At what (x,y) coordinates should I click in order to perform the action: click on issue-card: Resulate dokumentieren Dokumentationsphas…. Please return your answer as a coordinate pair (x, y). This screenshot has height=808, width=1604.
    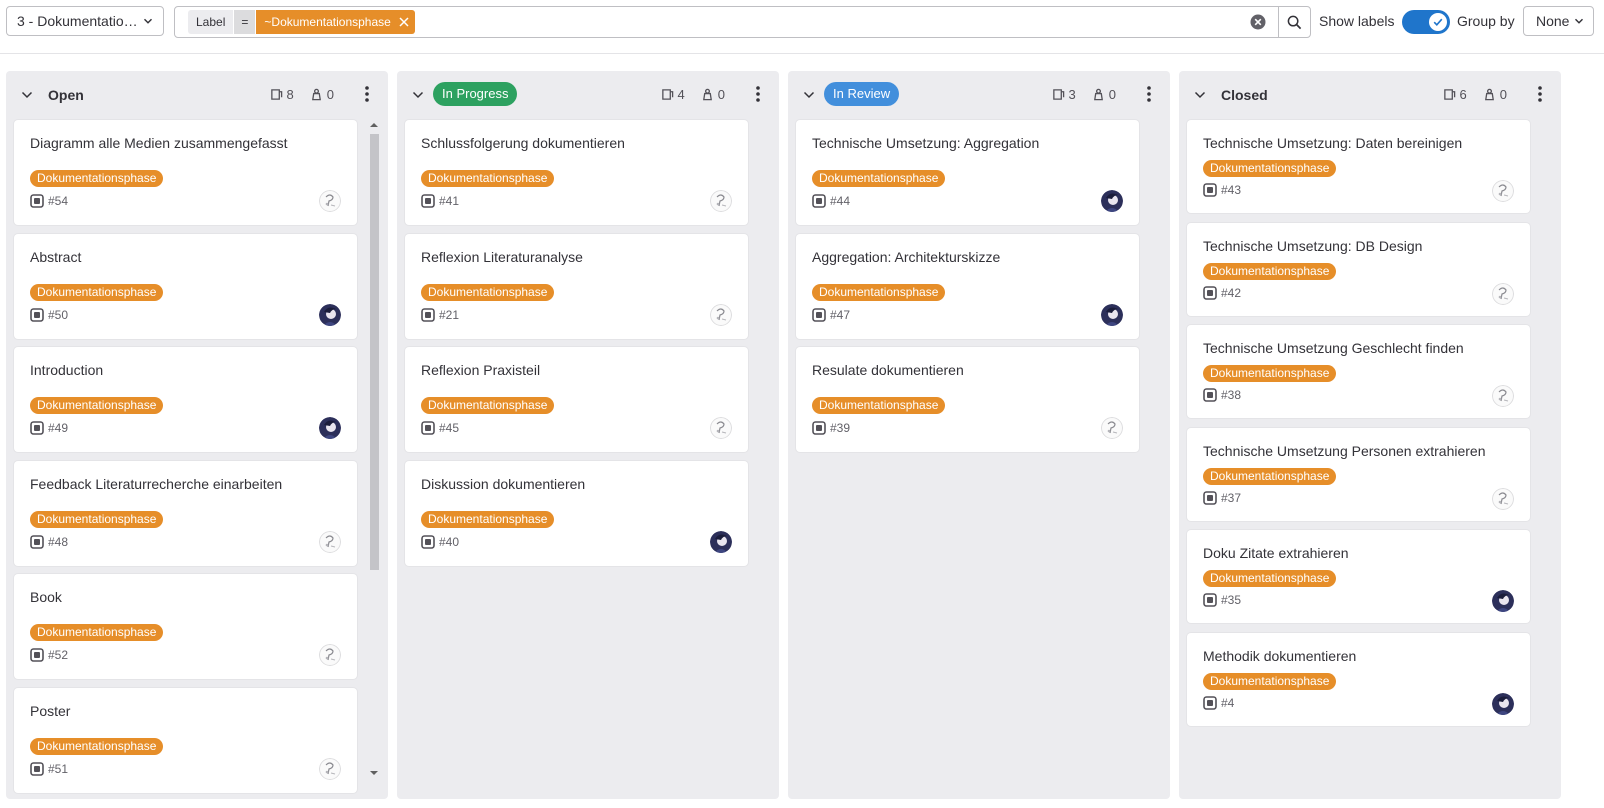
    Looking at the image, I should click on (967, 399).